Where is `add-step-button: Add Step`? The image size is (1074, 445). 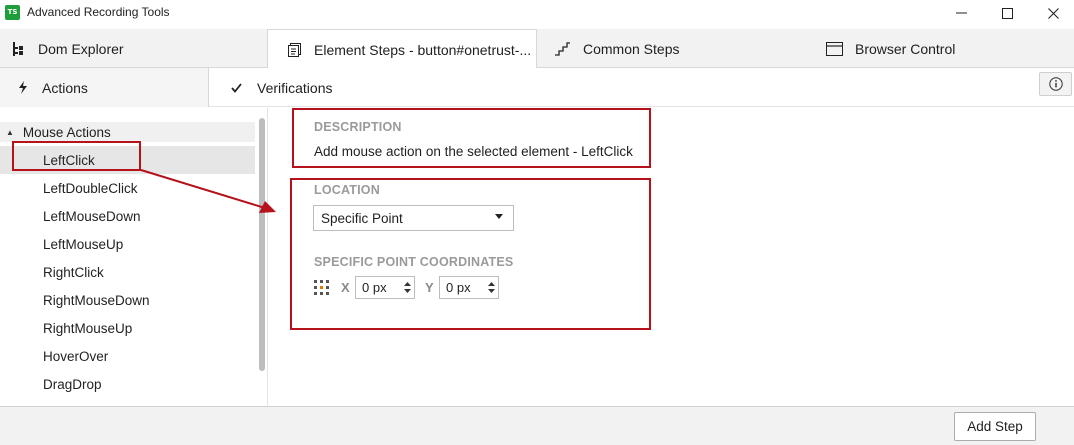 add-step-button: Add Step is located at coordinates (995, 426).